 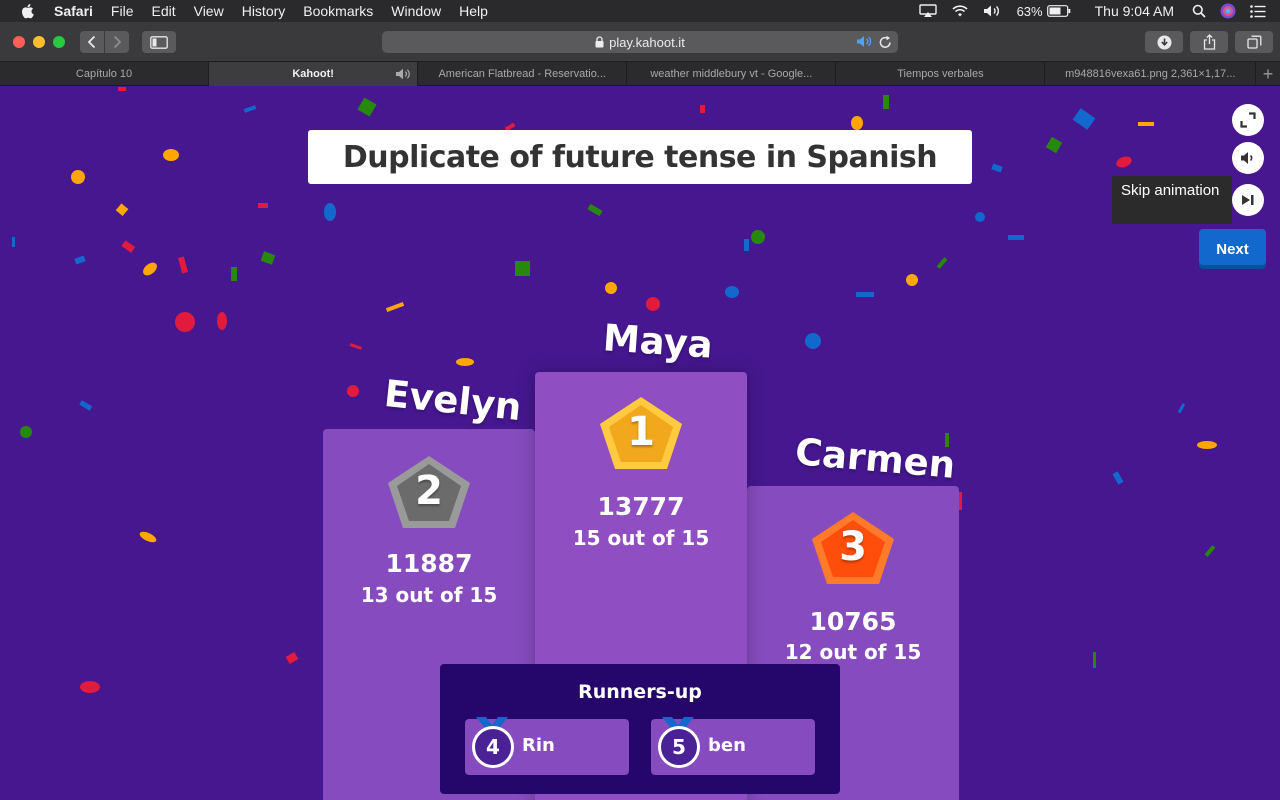 I want to click on share-icon, so click(x=1209, y=42).